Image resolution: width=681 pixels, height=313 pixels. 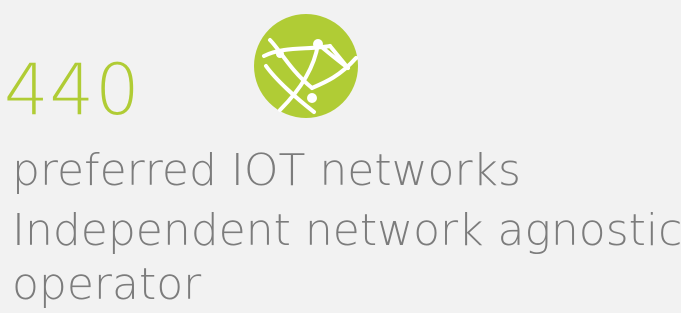 What do you see at coordinates (266, 170) in the screenshot?
I see `stat-label-line-1: preferred IOT networks` at bounding box center [266, 170].